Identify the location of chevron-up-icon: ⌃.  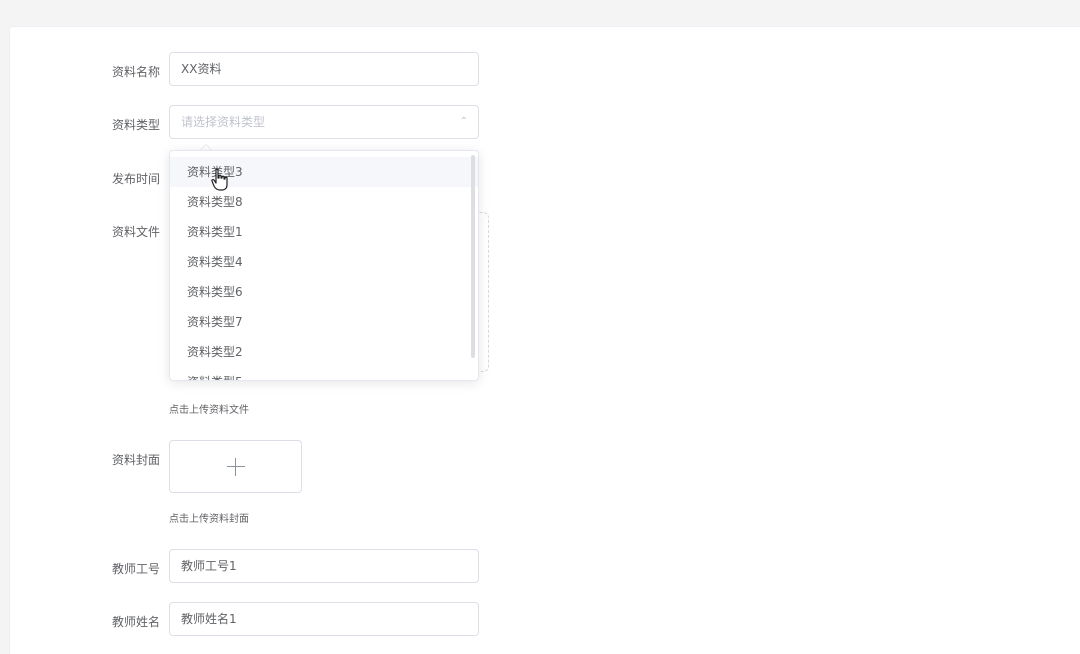
(464, 122).